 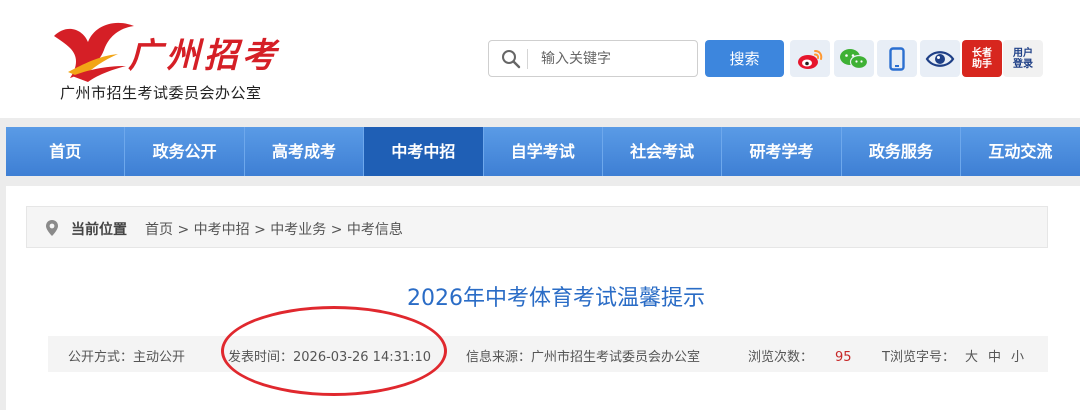 I want to click on breadcrumb: 当前位置 首页 > 中考中招 > 中考业务 > 中考信息, so click(x=537, y=227).